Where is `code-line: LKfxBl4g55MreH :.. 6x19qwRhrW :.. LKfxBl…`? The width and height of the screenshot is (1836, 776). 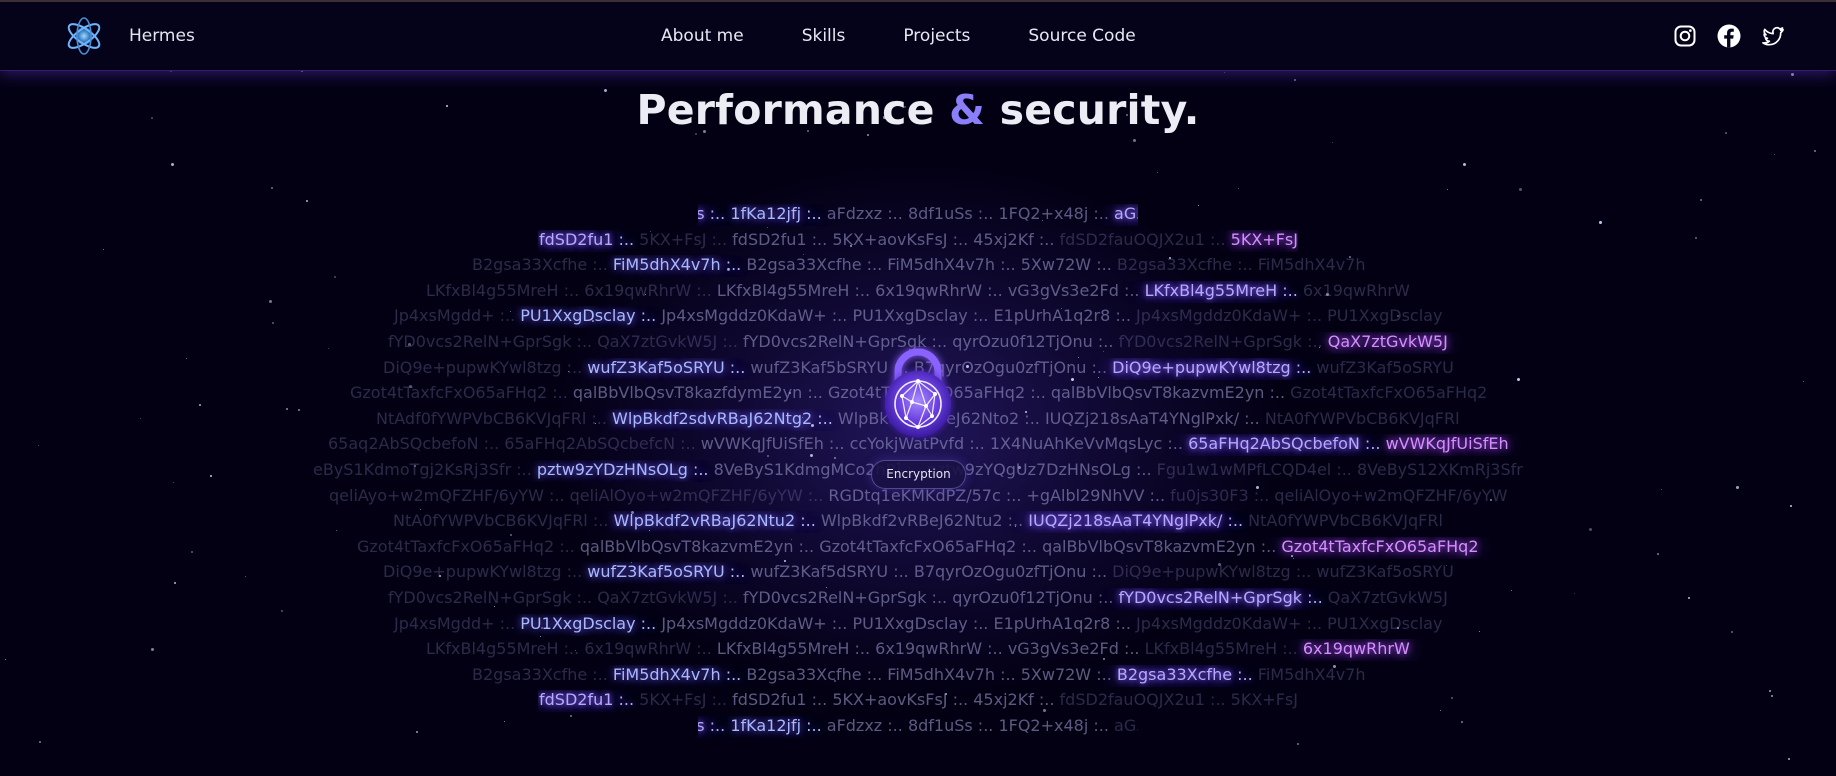
code-line: LKfxBl4g55MreH :.. 6x19qwRhrW :.. LKfxBl… is located at coordinates (918, 650).